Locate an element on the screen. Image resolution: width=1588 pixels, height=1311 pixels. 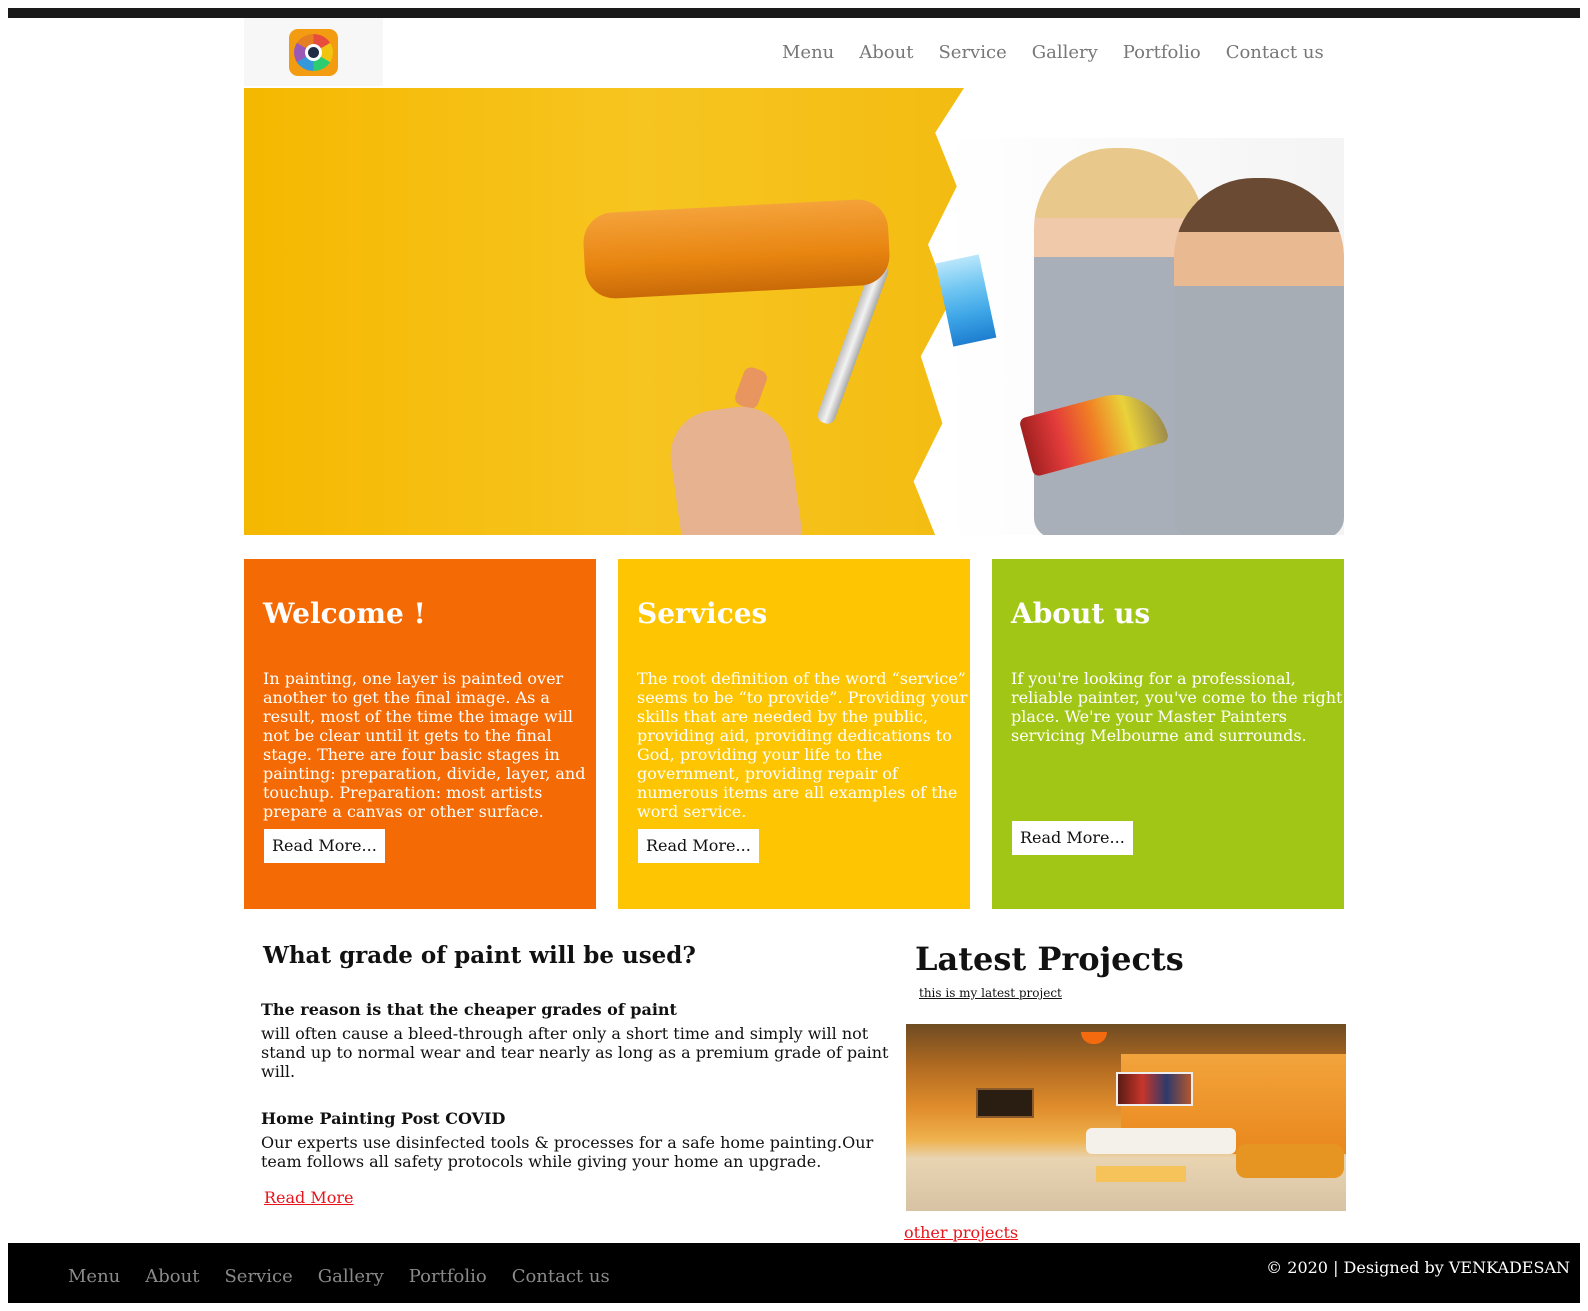
services-title: Services is located at coordinates (702, 613).